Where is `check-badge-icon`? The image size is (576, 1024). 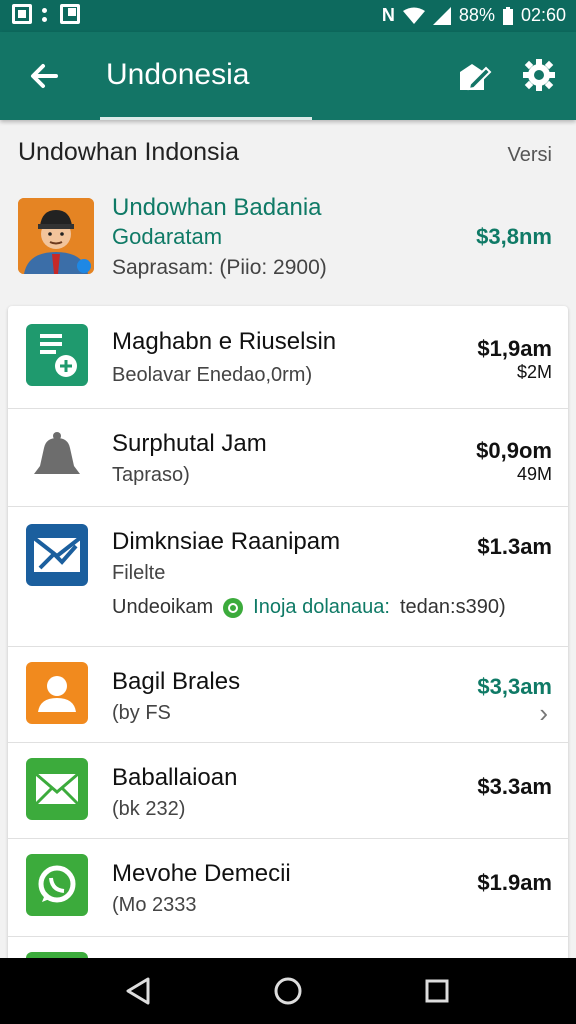 check-badge-icon is located at coordinates (233, 607).